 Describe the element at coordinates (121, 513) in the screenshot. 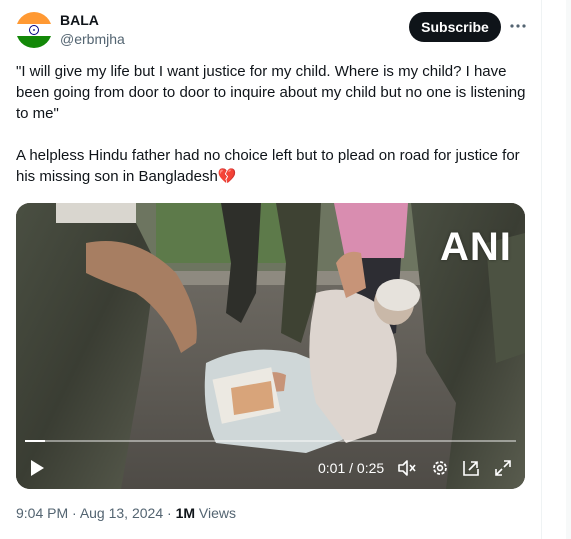

I see `tweet-date: Aug 13, 2024` at that location.